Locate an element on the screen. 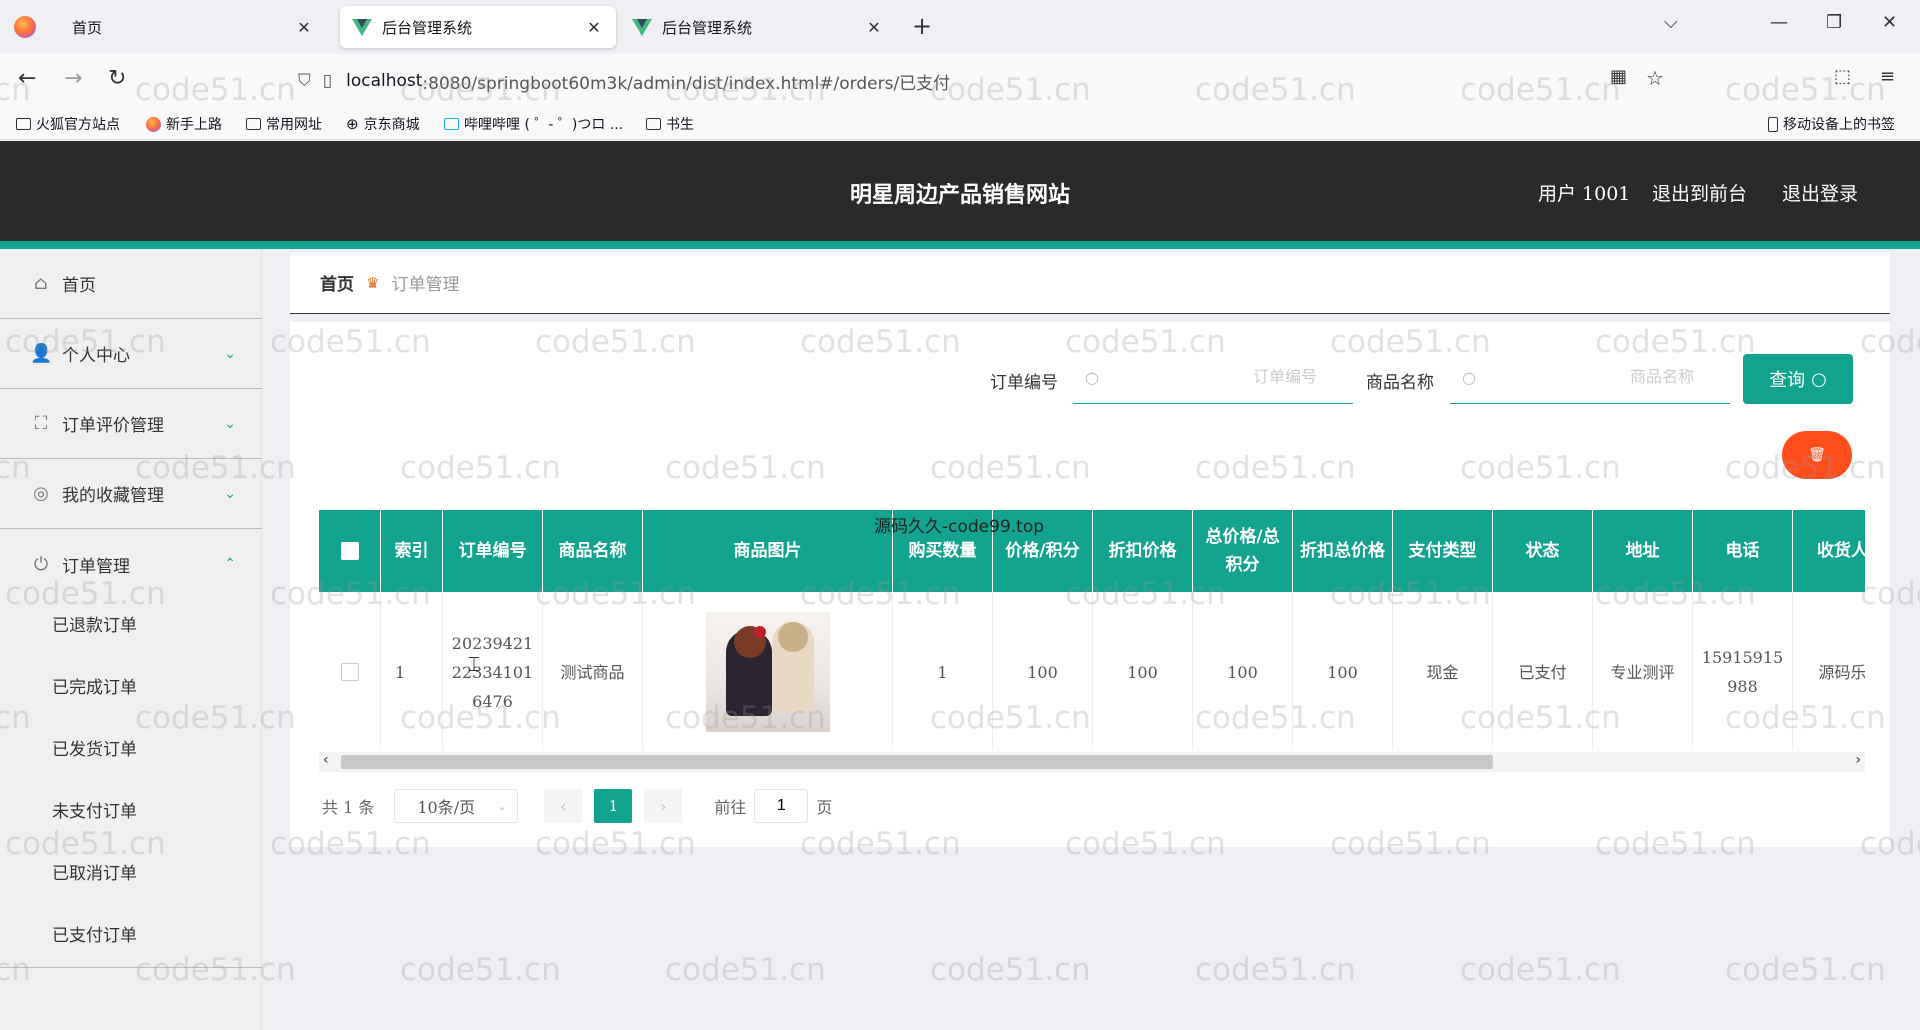  sidebar-item-profile: 👤 个人中心 ⌄ is located at coordinates (131, 354).